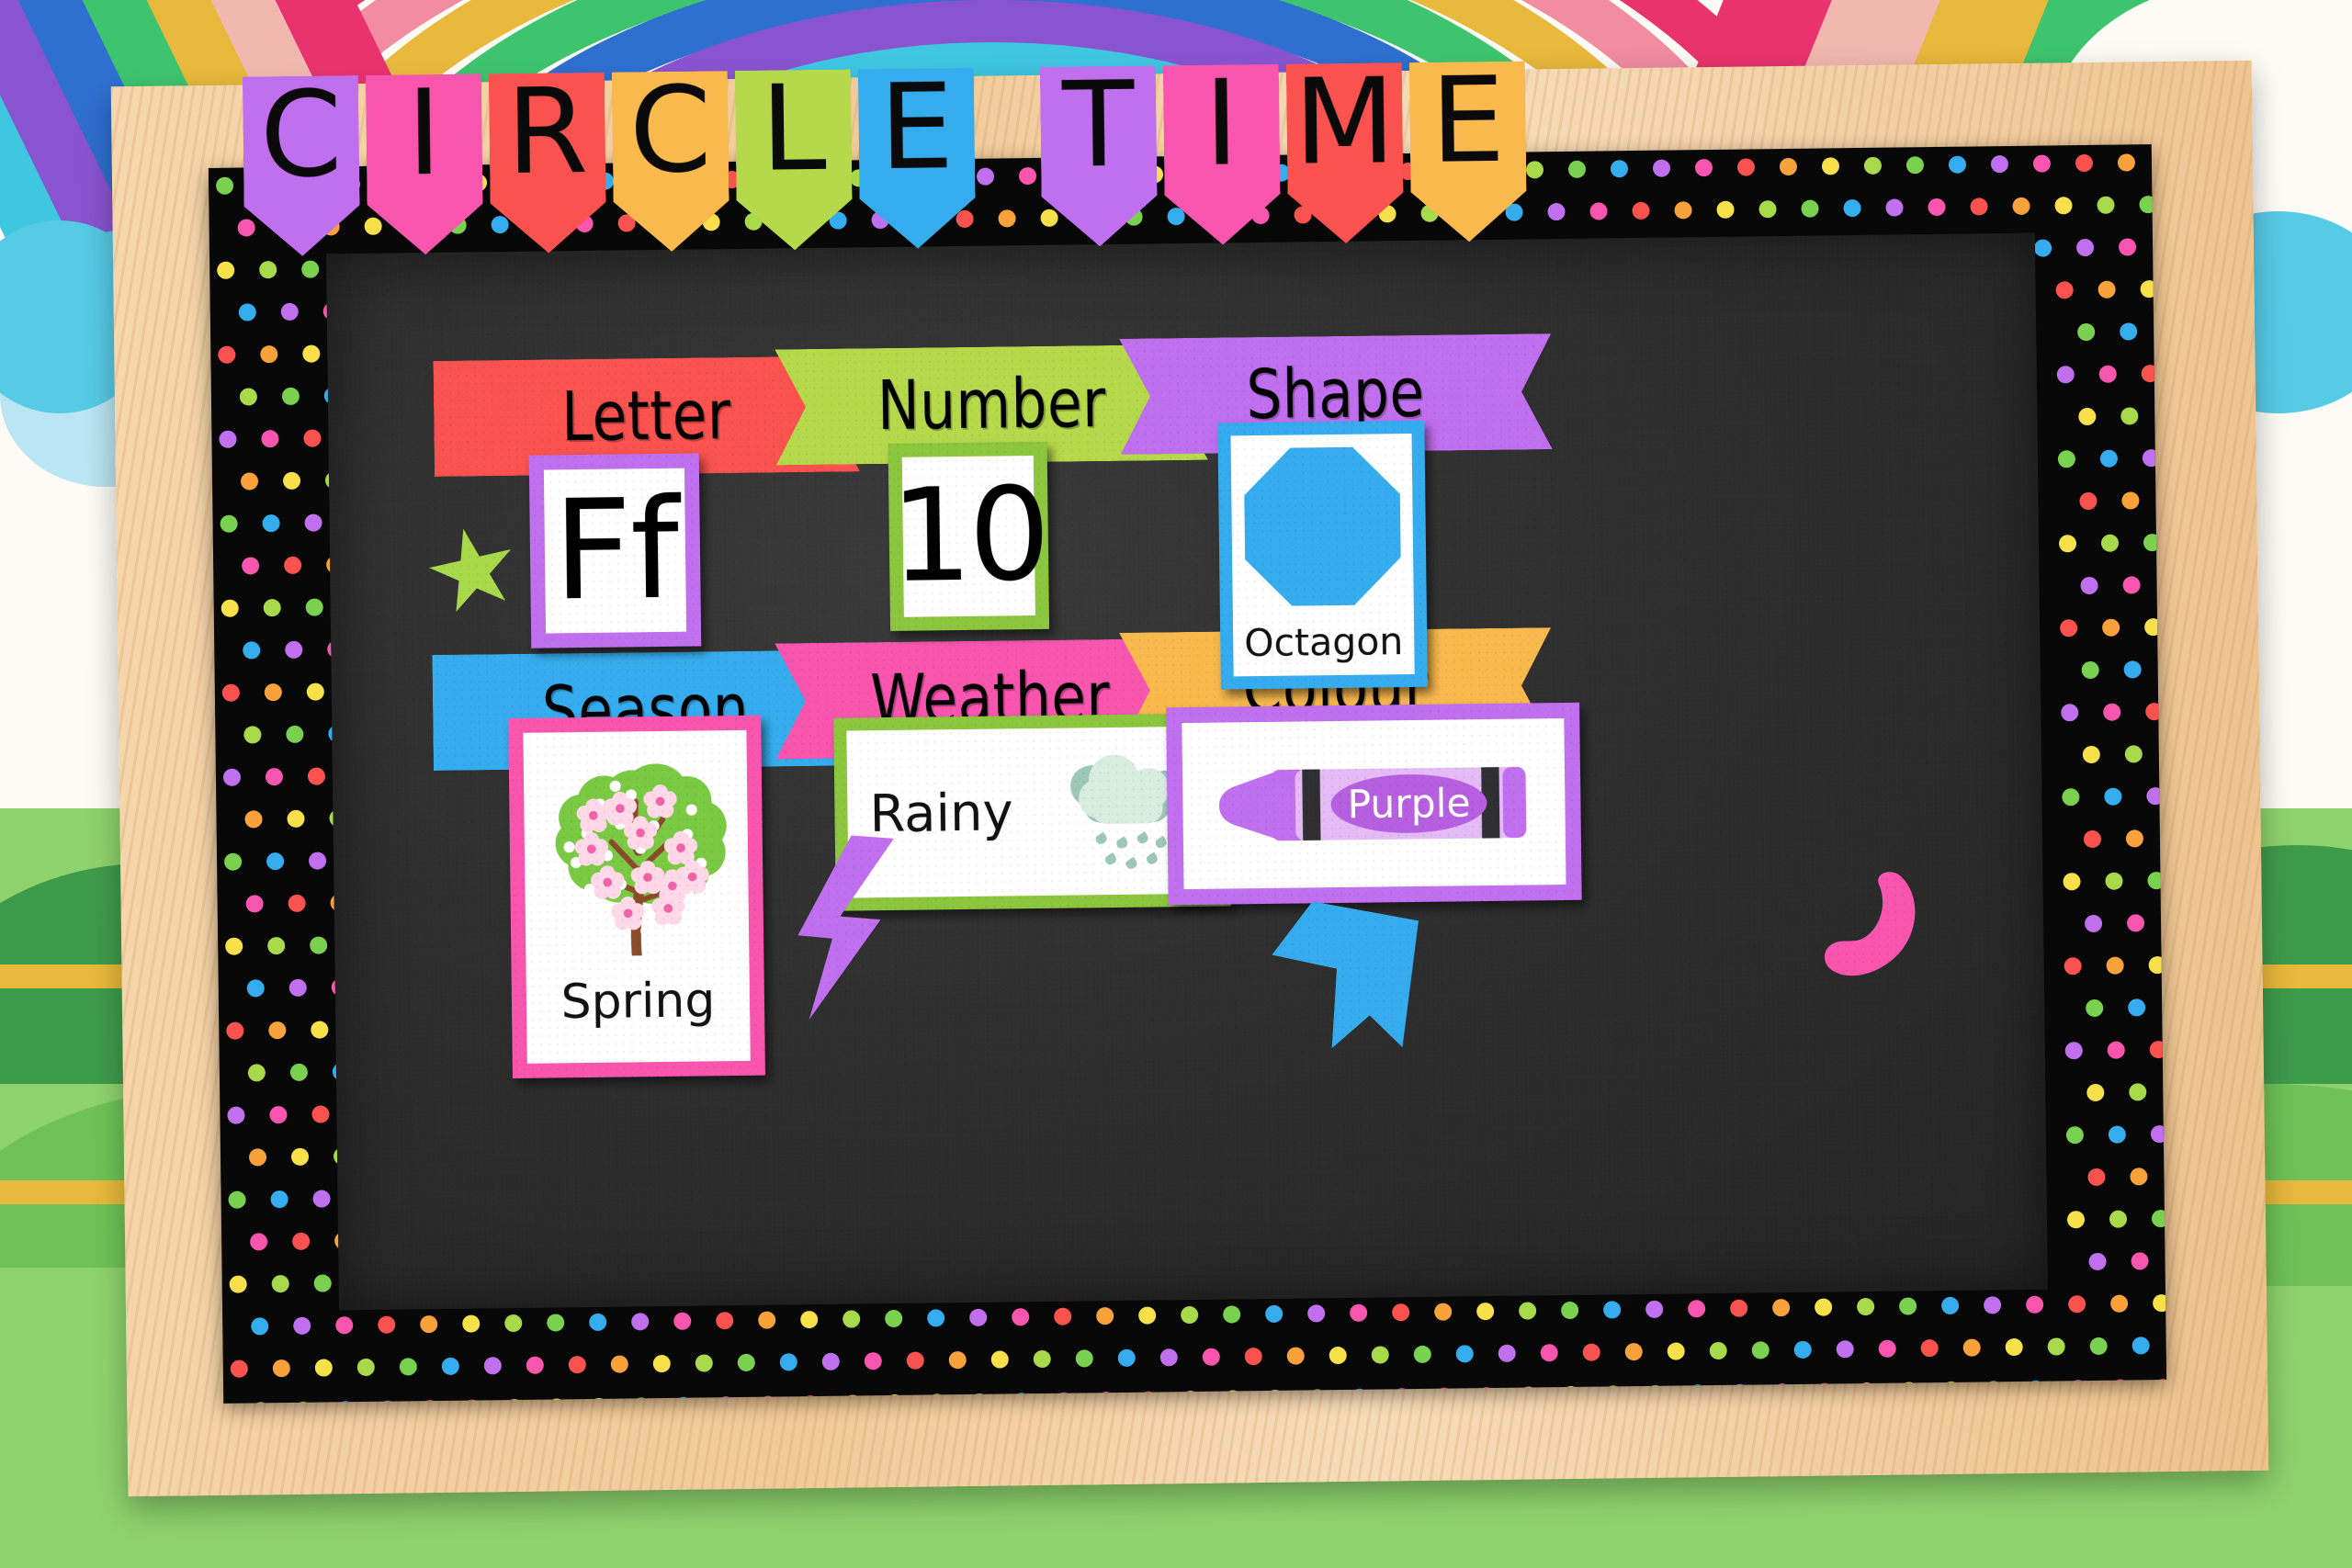  What do you see at coordinates (636, 896) in the screenshot?
I see `card-season: Spring` at bounding box center [636, 896].